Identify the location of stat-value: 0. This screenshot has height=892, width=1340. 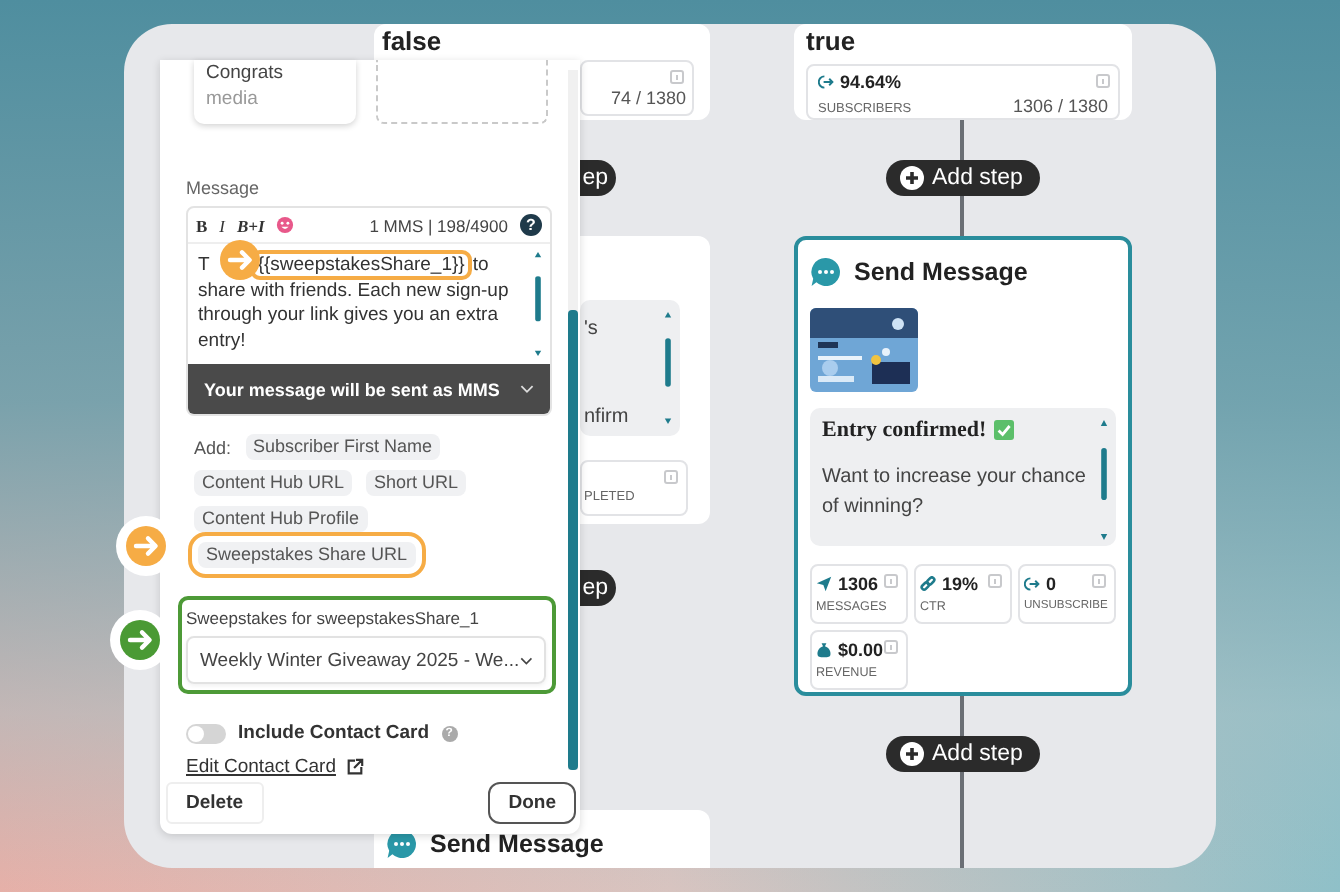
(1051, 584).